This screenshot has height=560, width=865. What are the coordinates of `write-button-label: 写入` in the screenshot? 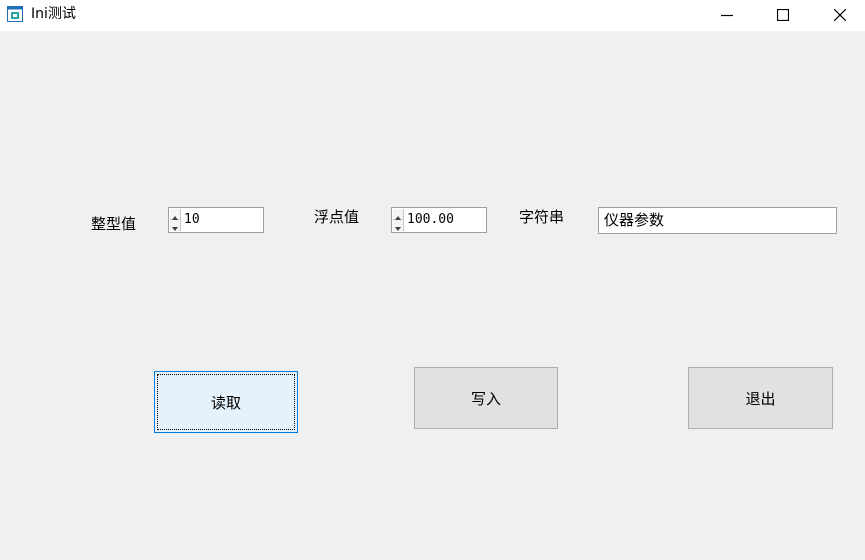 It's located at (485, 398).